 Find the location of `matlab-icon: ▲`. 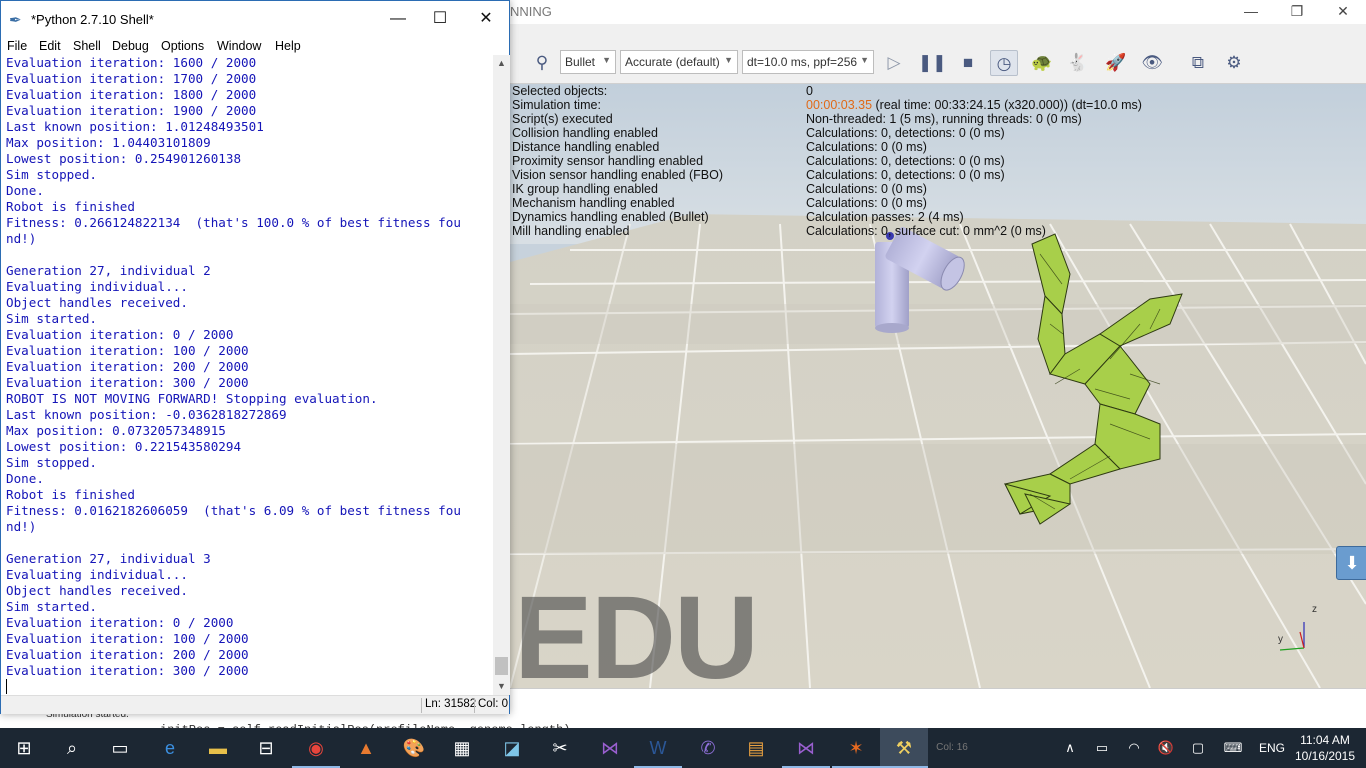

matlab-icon: ▲ is located at coordinates (366, 748).